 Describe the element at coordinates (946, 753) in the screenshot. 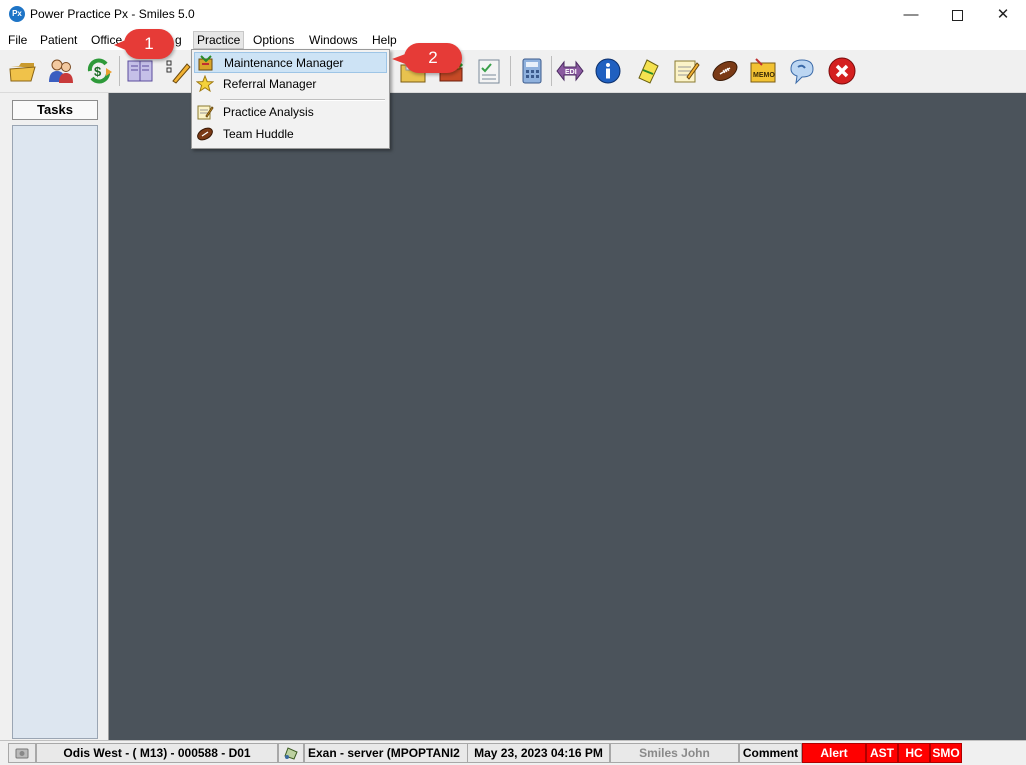

I see `smo-badge: SMO` at that location.